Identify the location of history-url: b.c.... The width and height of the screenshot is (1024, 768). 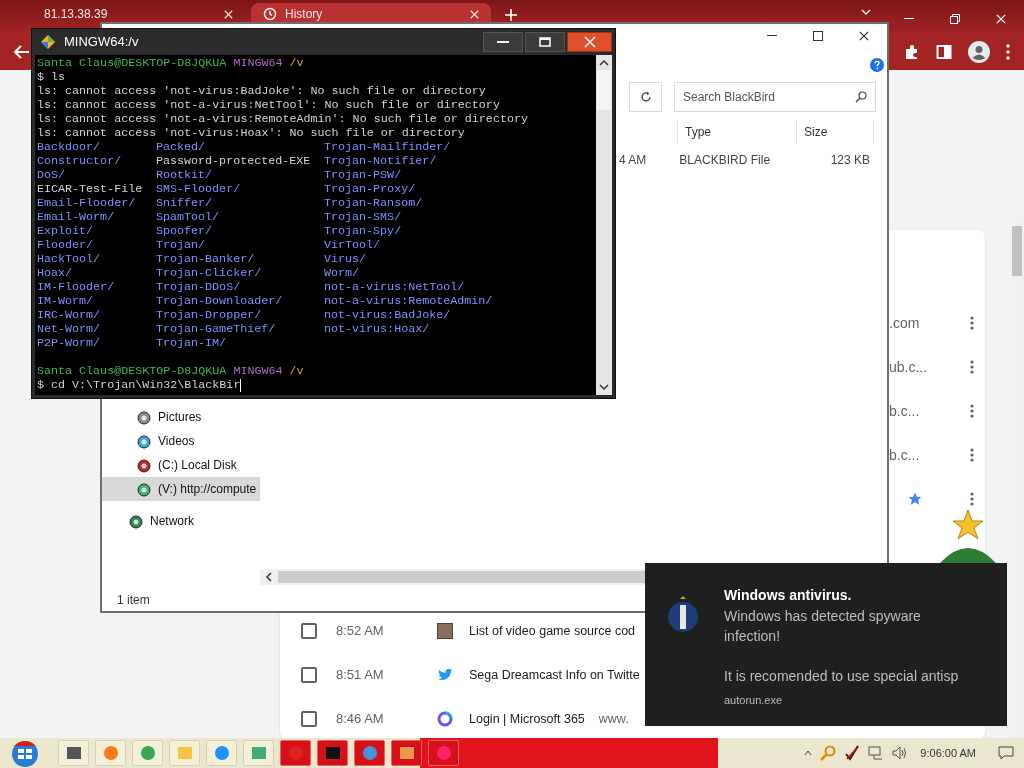
(904, 455).